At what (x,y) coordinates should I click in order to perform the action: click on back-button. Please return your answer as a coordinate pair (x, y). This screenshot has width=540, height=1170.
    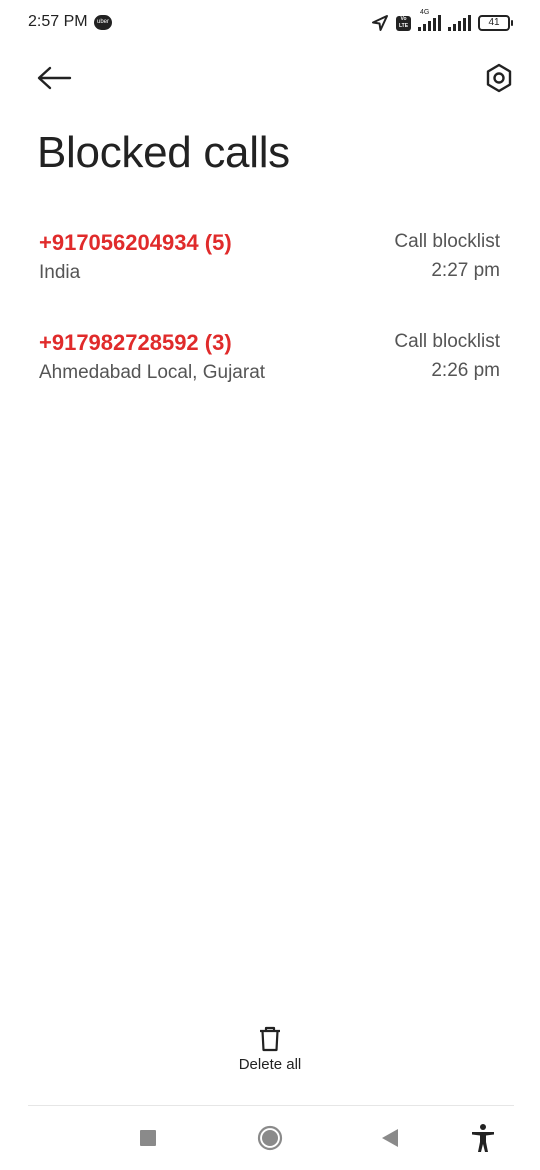
    Looking at the image, I should click on (54, 78).